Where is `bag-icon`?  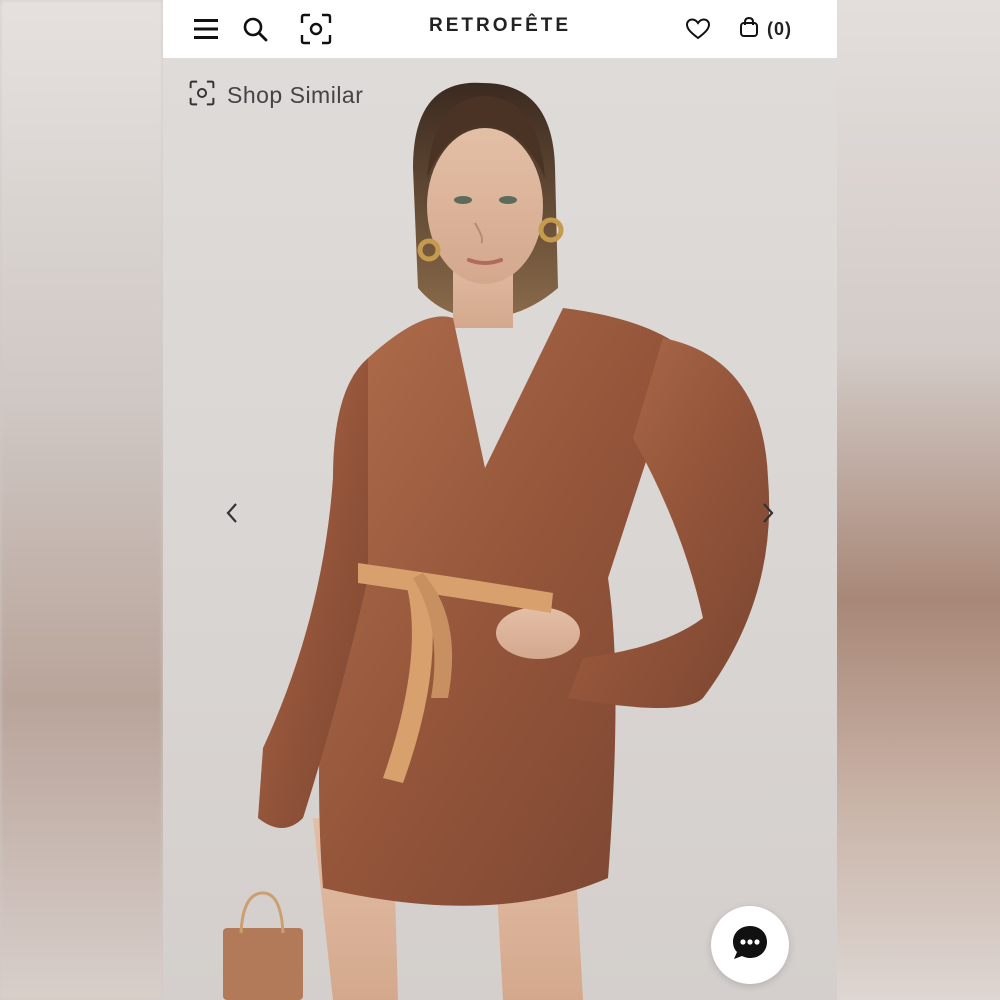
bag-icon is located at coordinates (749, 29).